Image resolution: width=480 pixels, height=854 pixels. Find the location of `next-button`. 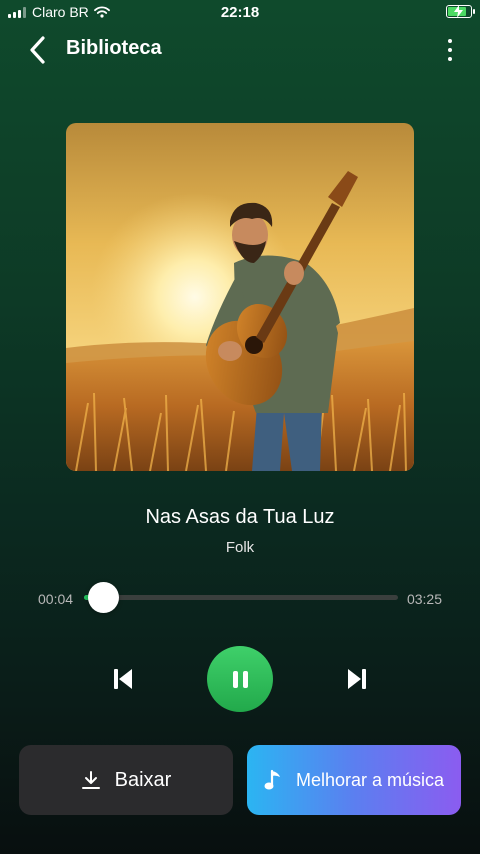

next-button is located at coordinates (357, 679).